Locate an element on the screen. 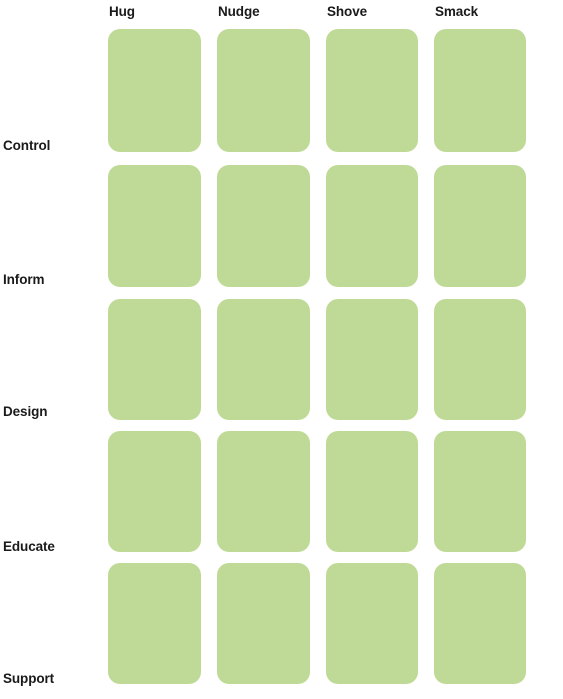 Image resolution: width=563 pixels, height=699 pixels. matrix-cell-design-smack is located at coordinates (480, 359).